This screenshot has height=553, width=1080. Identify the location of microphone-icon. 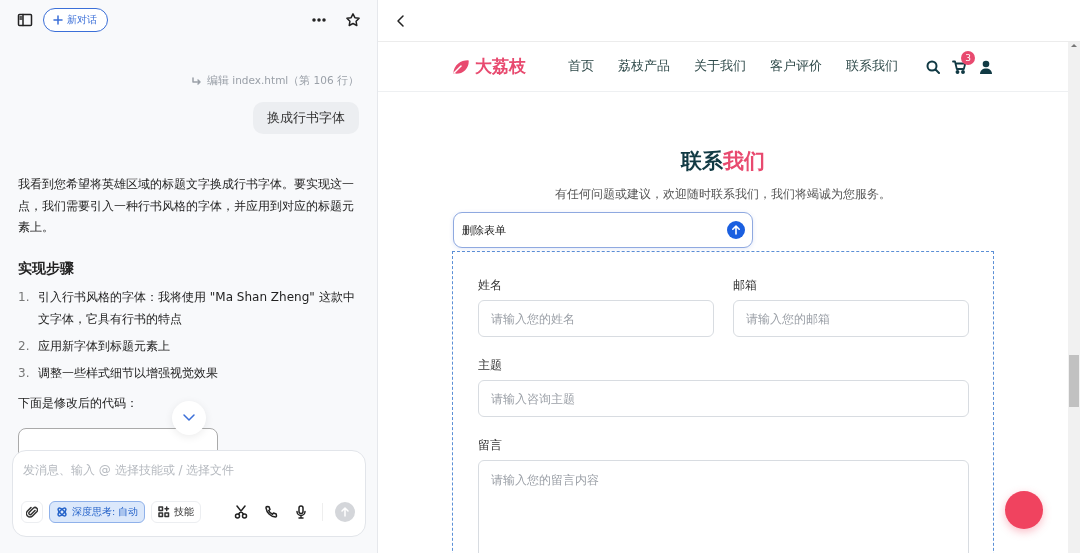
(301, 512).